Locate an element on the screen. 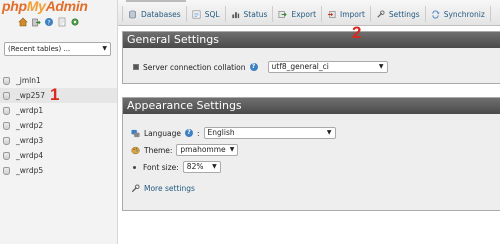 Image resolution: width=500 pixels, height=244 pixels. more-settings-row: More settings is located at coordinates (163, 188).